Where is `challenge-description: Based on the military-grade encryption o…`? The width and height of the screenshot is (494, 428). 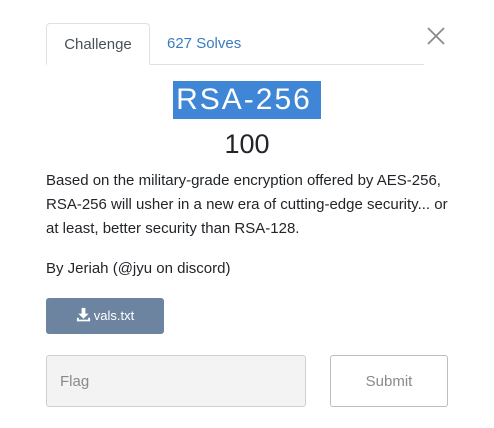 challenge-description: Based on the military-grade encryption o… is located at coordinates (247, 204).